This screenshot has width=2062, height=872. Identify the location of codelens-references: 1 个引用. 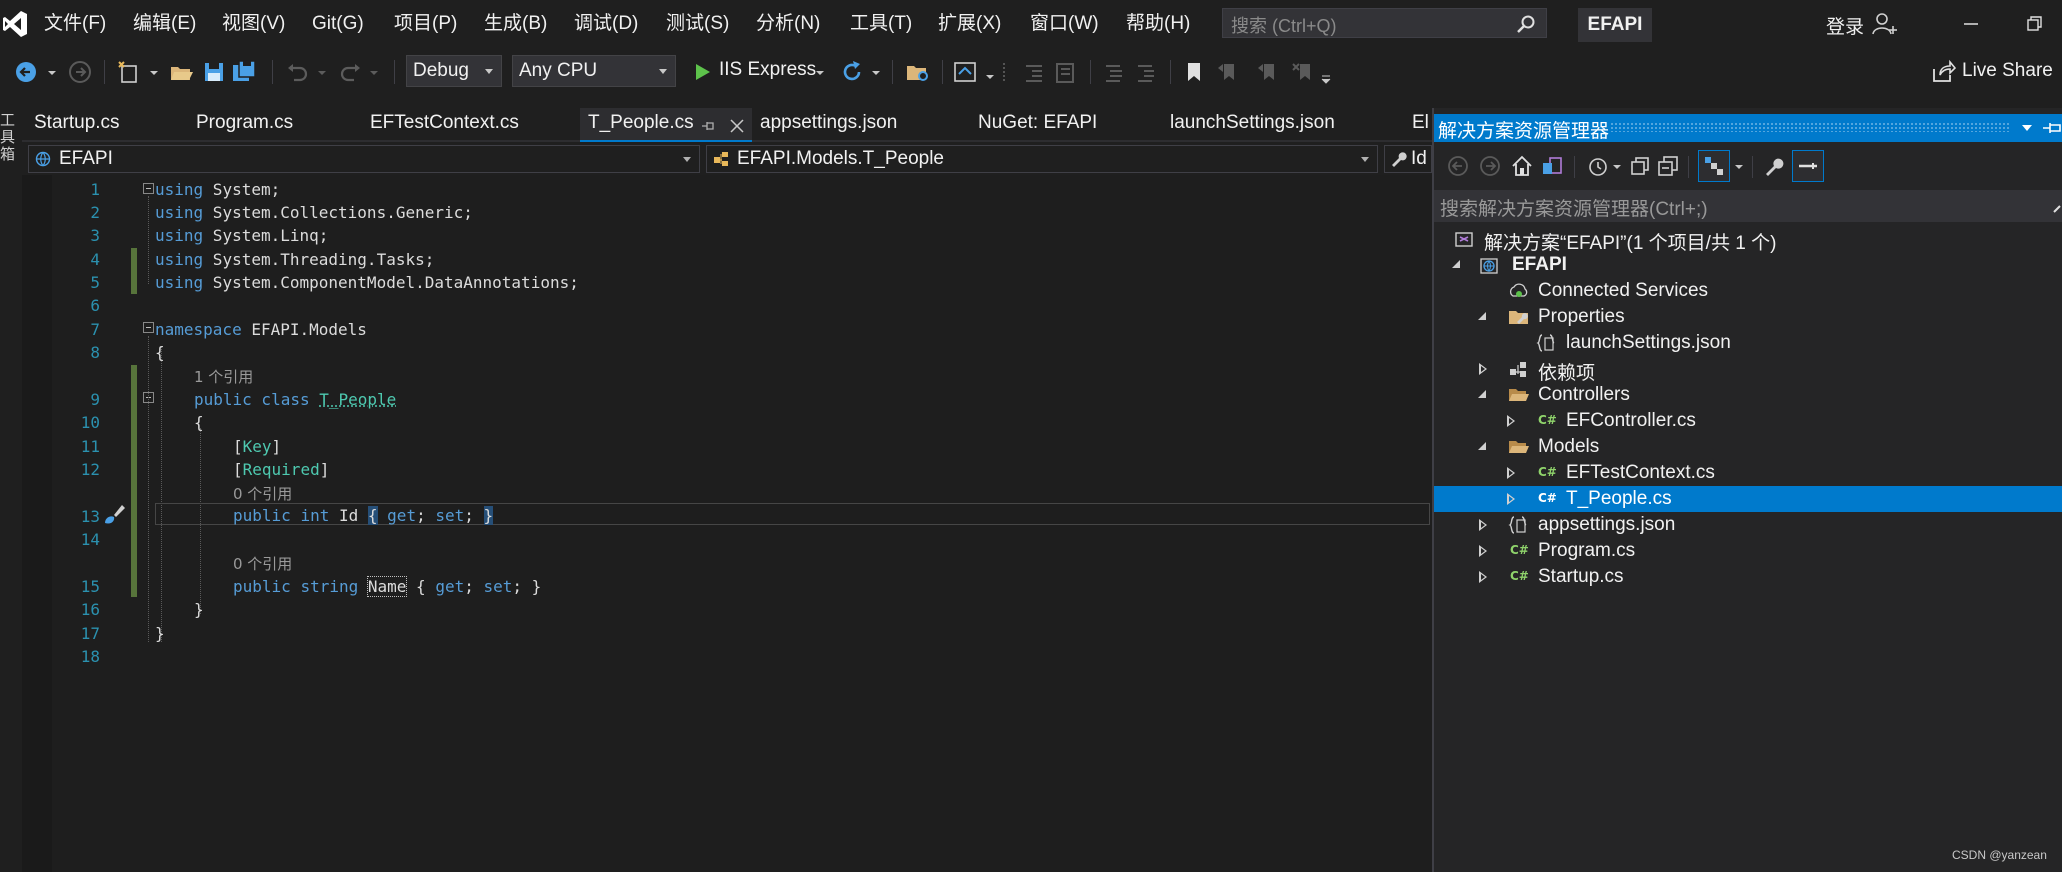
(223, 376).